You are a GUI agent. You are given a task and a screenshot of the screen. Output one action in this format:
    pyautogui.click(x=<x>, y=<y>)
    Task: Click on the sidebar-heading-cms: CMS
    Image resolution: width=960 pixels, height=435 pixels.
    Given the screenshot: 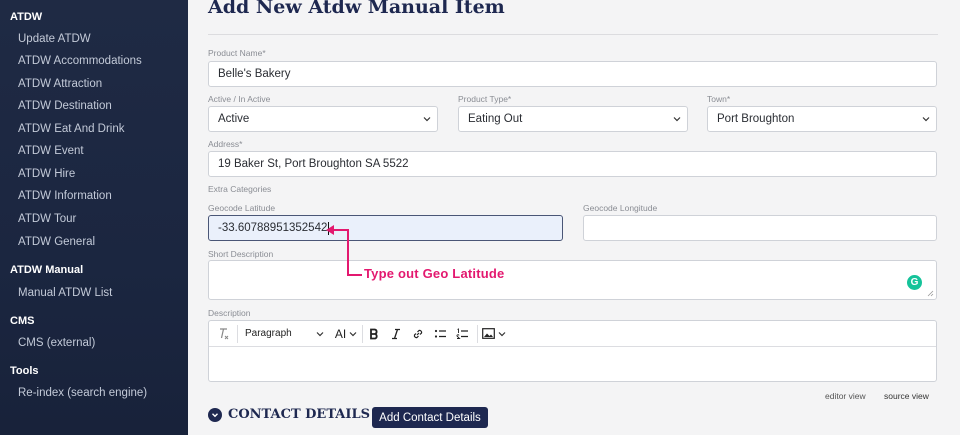 What is the action you would take?
    pyautogui.click(x=22, y=321)
    